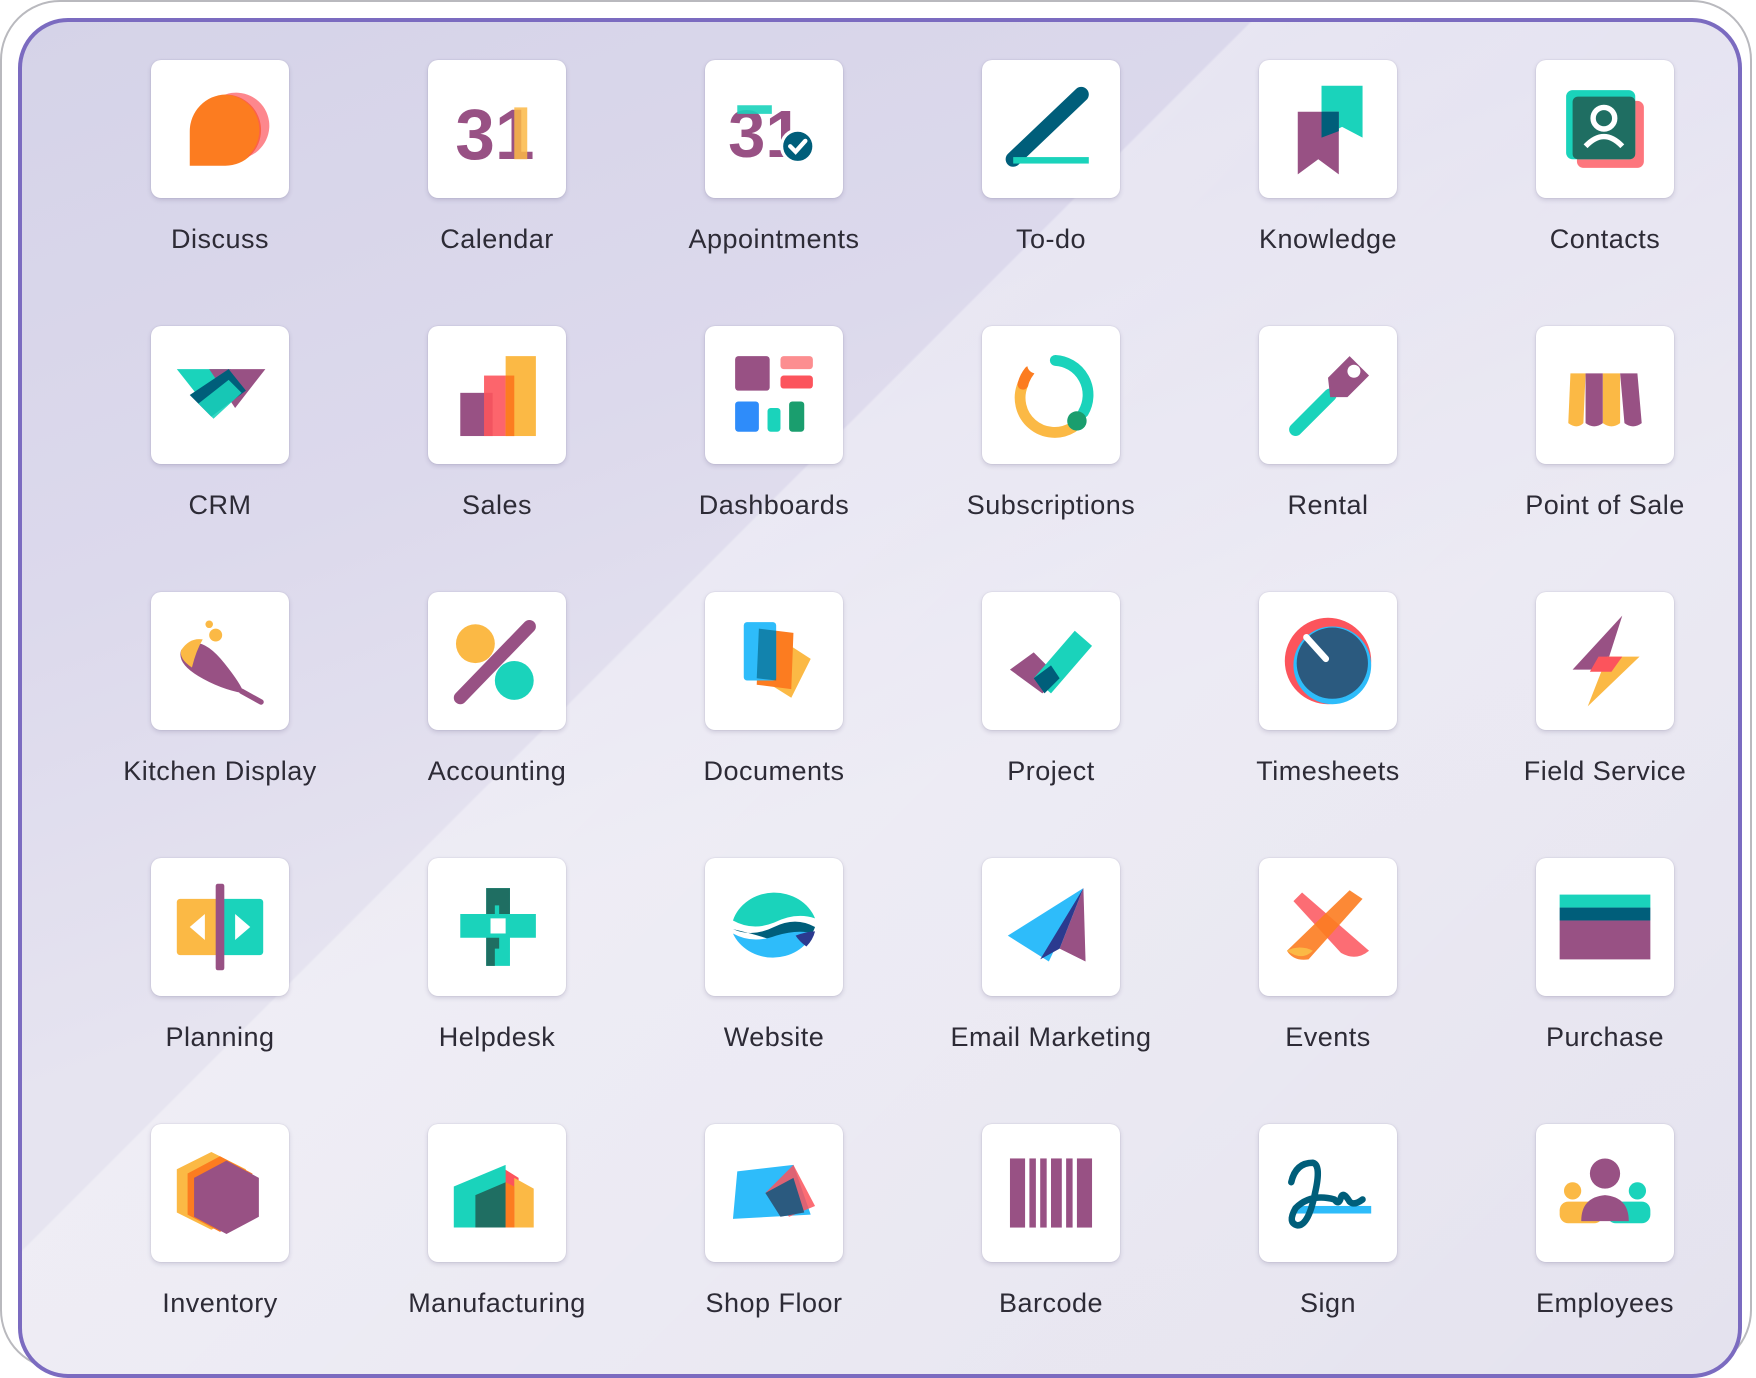  What do you see at coordinates (497, 505) in the screenshot?
I see `app-label: Sales` at bounding box center [497, 505].